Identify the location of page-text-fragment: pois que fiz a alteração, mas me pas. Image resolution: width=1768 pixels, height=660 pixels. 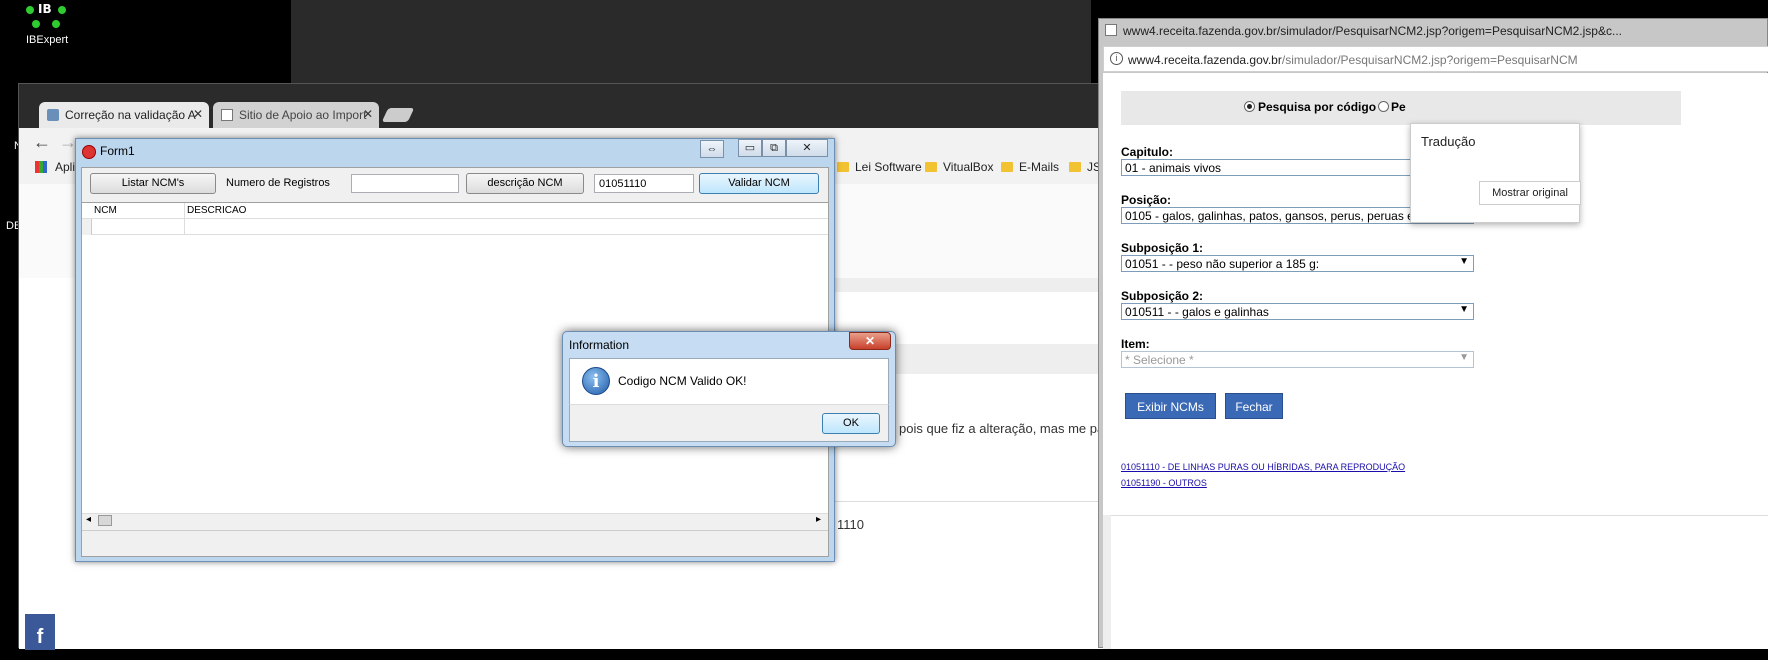
(1005, 428).